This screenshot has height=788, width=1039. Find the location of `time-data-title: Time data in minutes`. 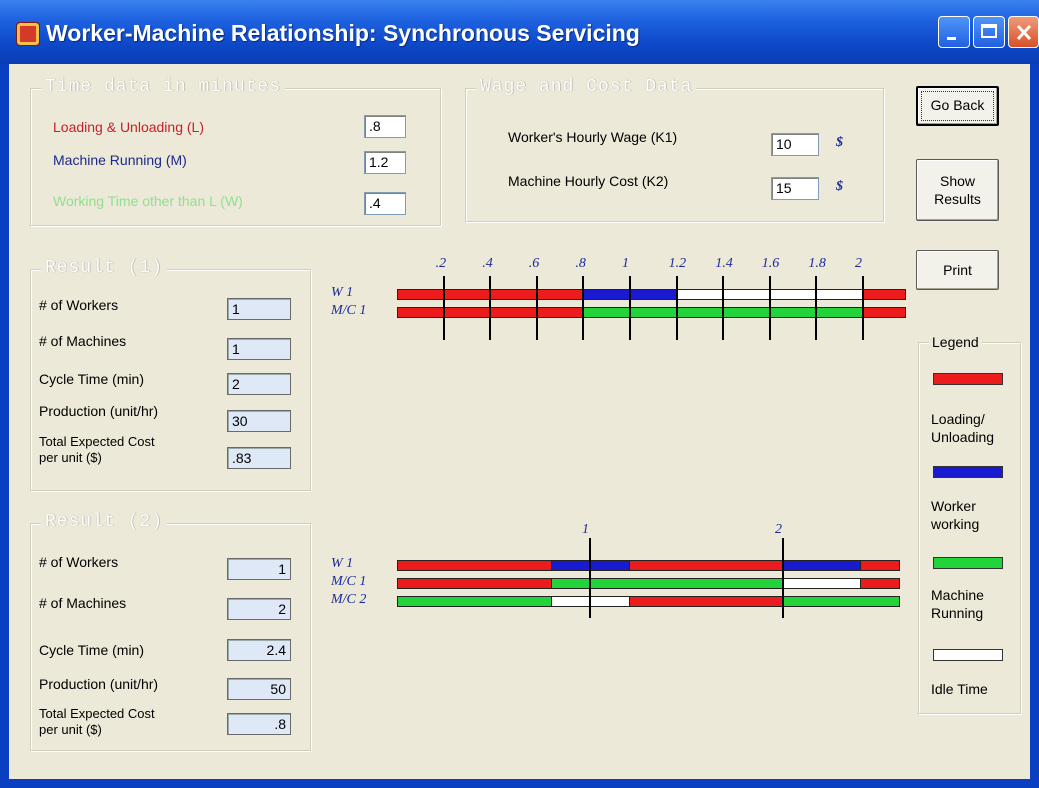

time-data-title: Time data in minutes is located at coordinates (163, 87).